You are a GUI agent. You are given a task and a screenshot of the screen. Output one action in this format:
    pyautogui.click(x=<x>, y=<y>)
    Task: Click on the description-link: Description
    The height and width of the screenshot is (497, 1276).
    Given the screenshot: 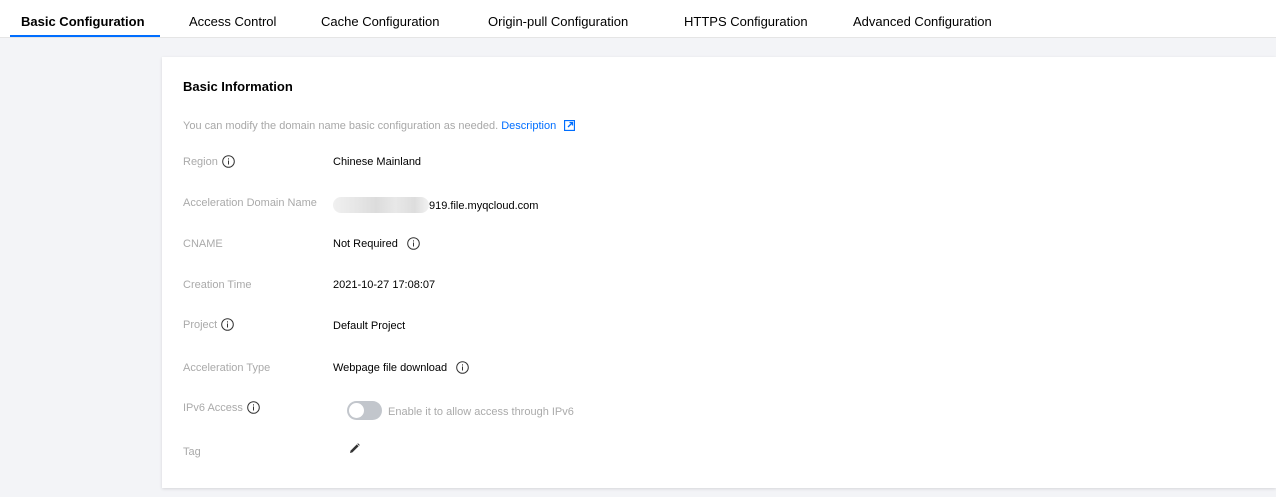 What is the action you would take?
    pyautogui.click(x=538, y=126)
    